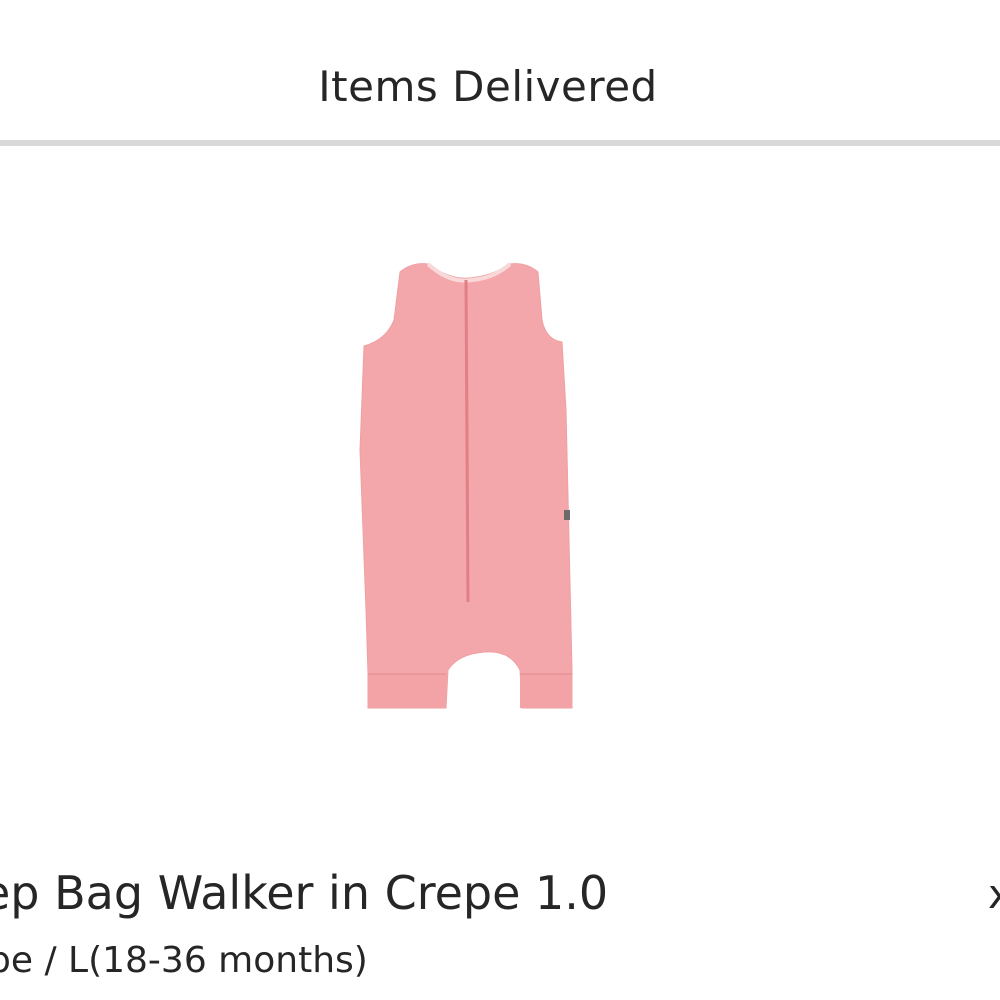 This screenshot has height=1000, width=1000. I want to click on sleep-bag-walker-image, so click(466, 485).